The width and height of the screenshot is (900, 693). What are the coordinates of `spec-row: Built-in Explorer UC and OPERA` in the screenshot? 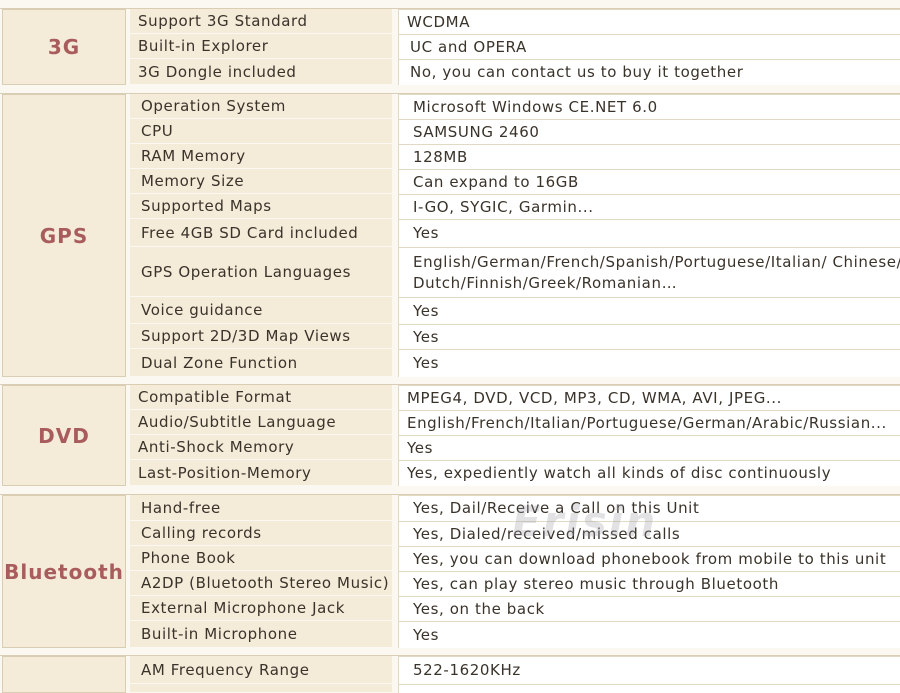 It's located at (515, 46).